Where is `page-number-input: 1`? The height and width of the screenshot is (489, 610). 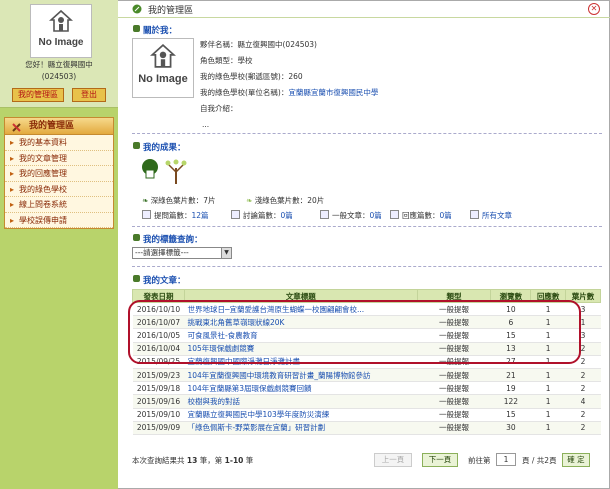
page-number-input: 1 is located at coordinates (506, 459).